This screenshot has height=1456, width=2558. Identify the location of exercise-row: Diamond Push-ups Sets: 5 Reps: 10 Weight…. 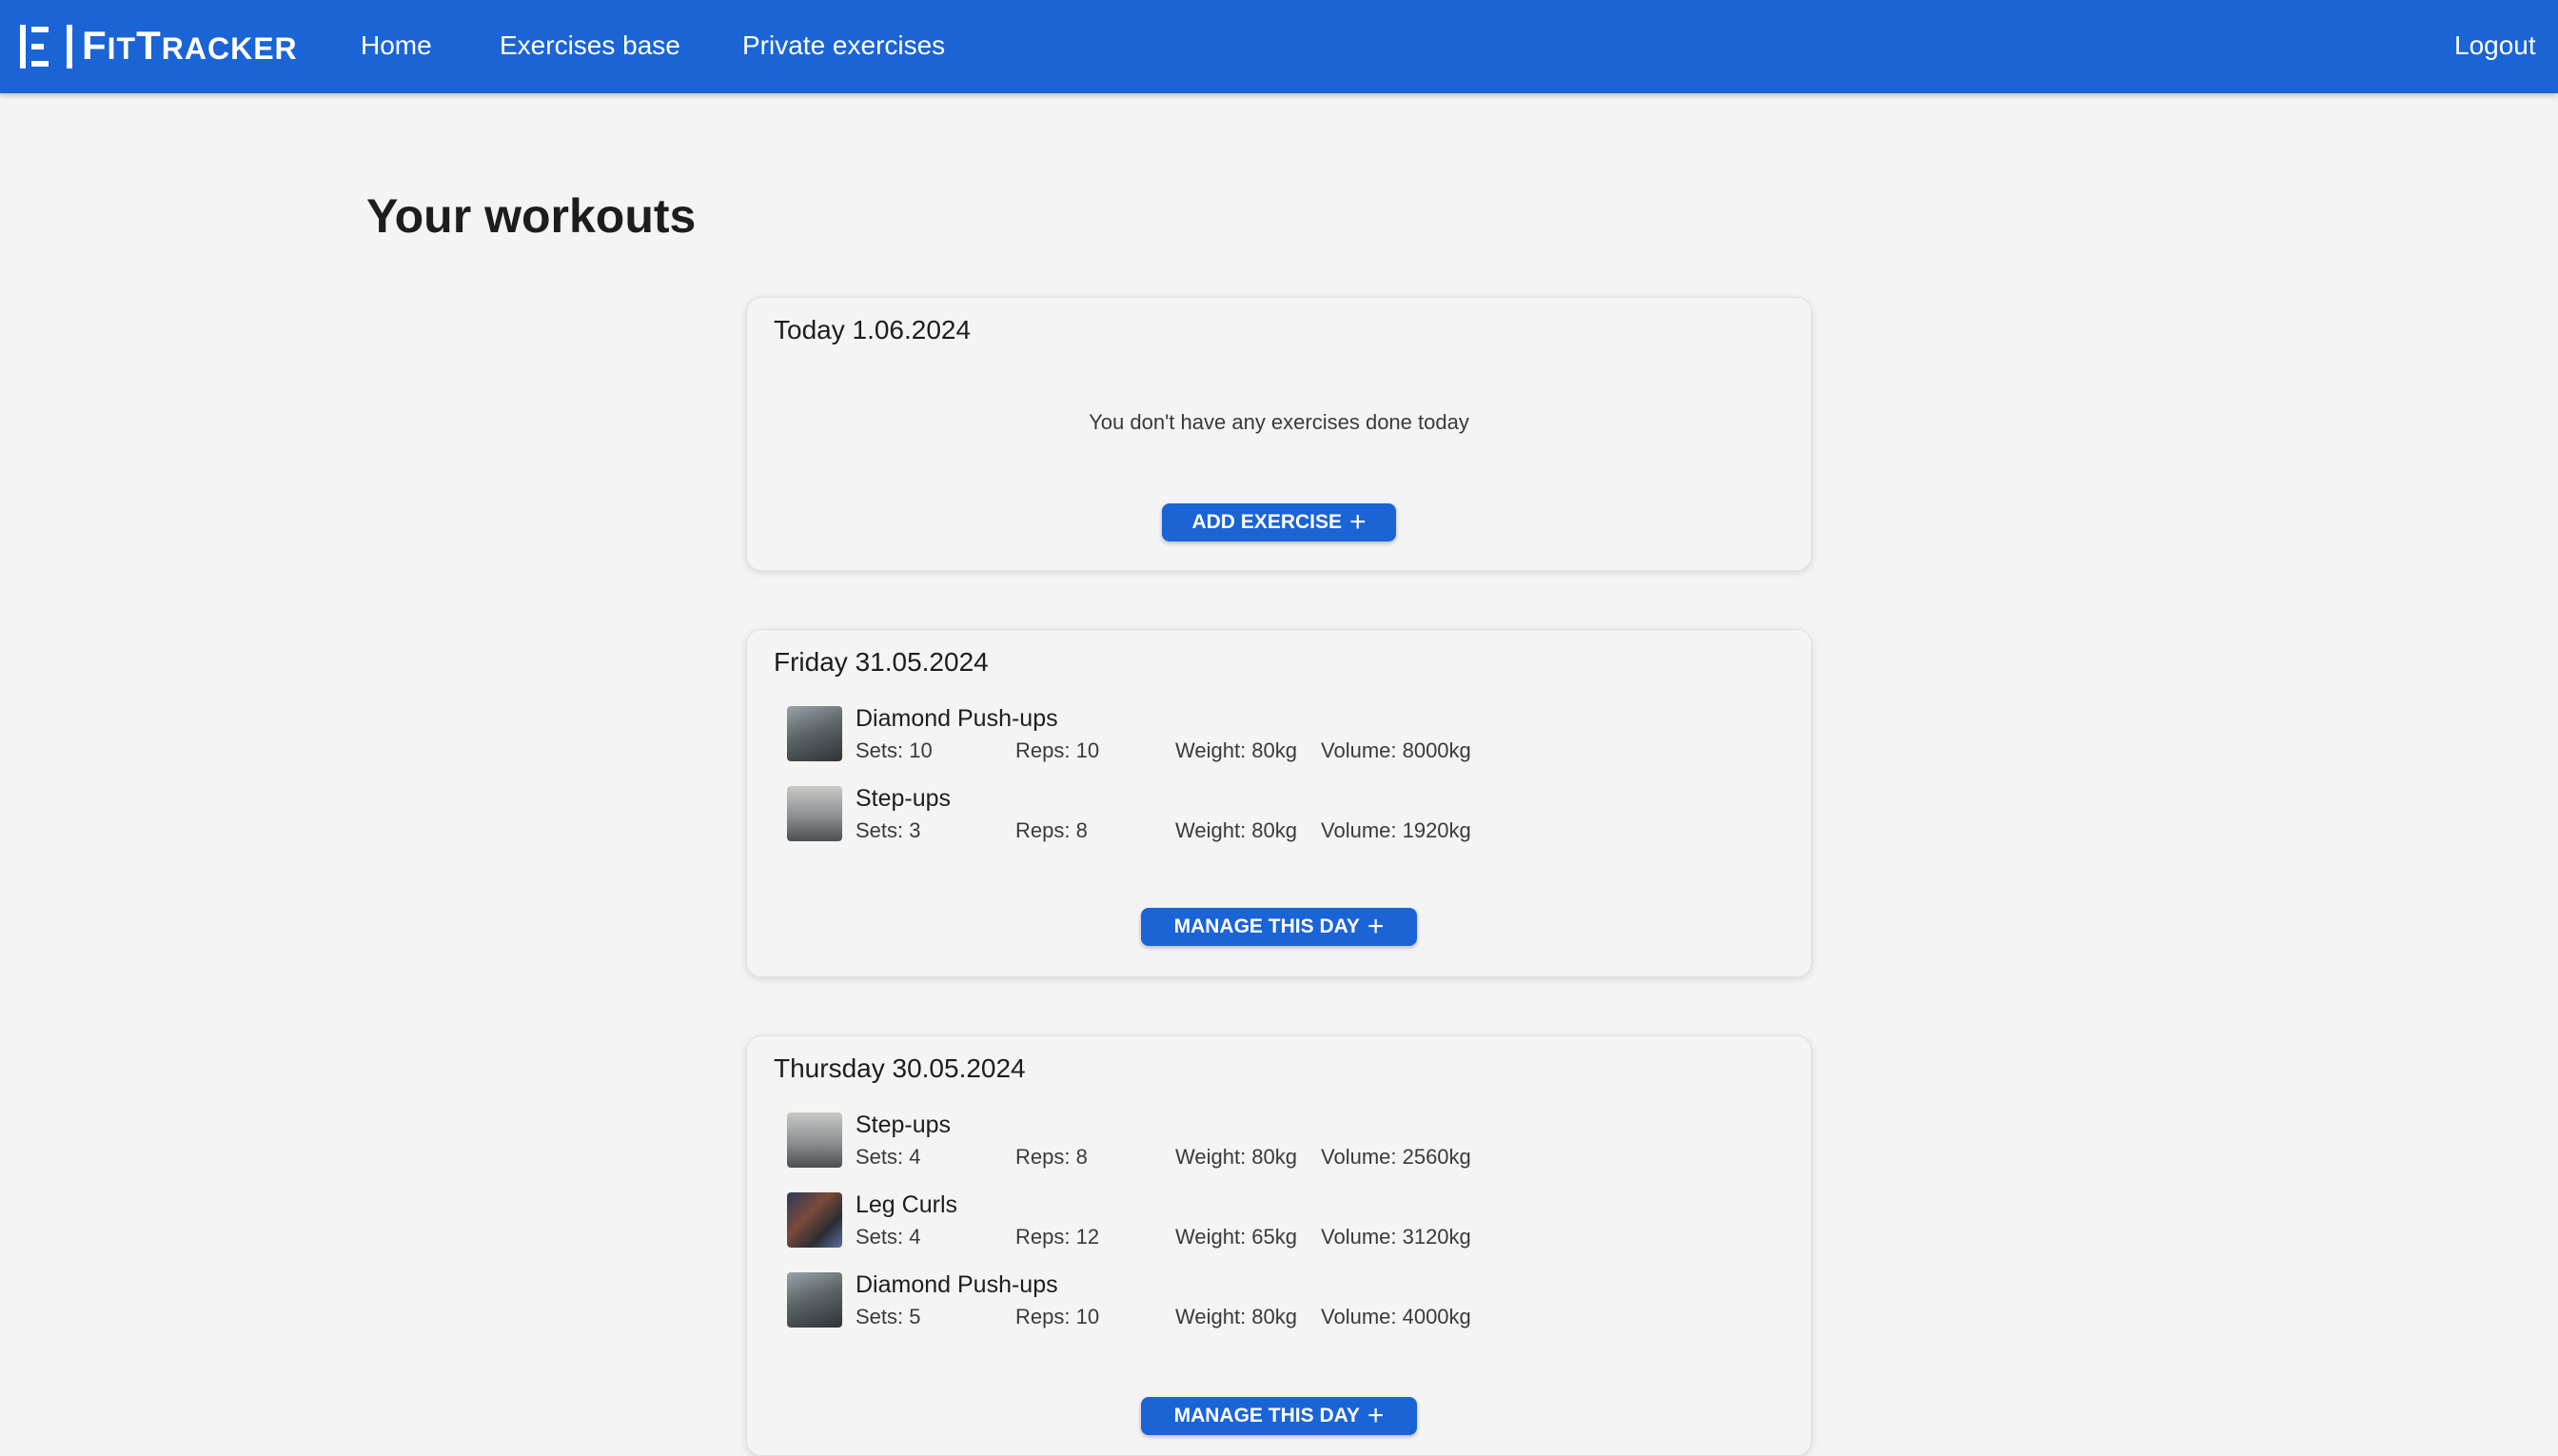
(1263, 1299).